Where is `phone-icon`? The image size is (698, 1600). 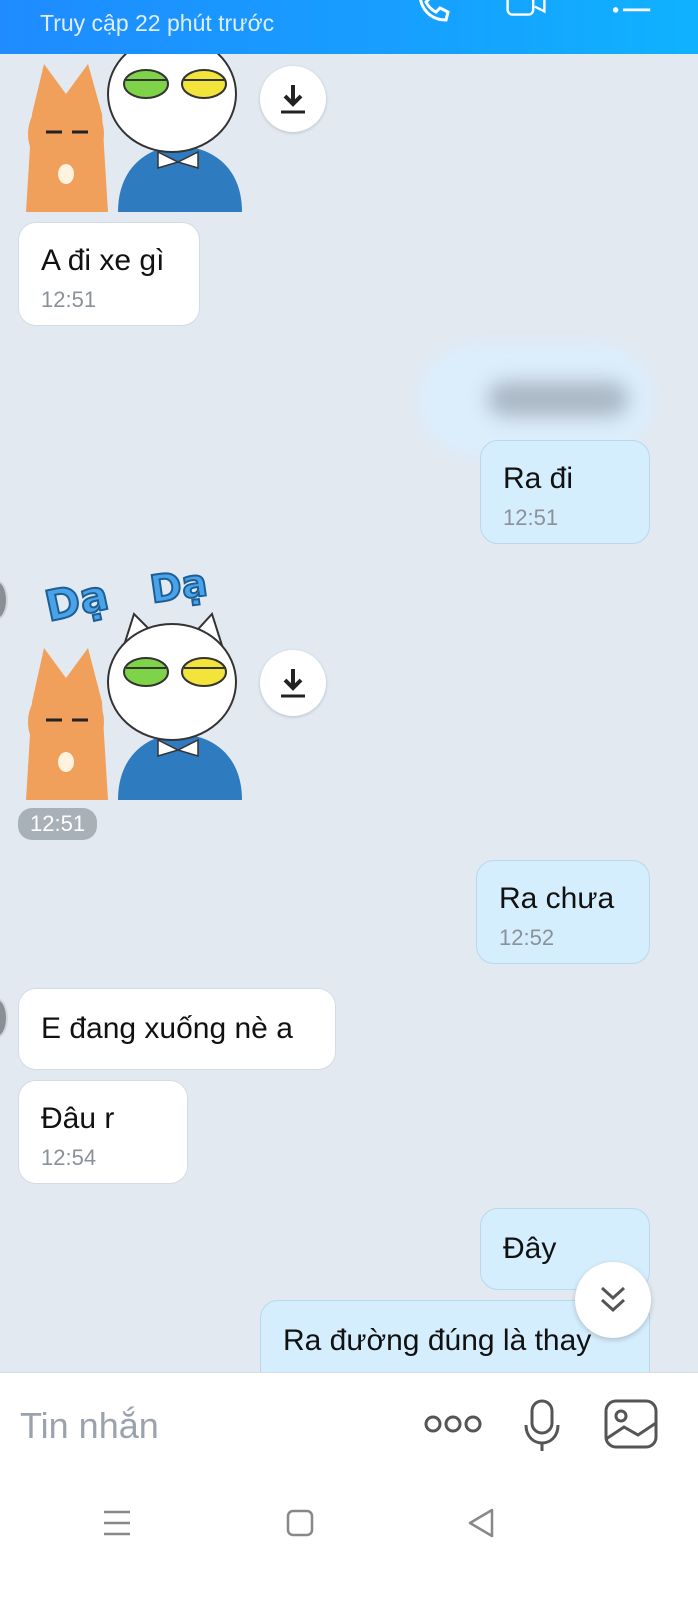
phone-icon is located at coordinates (432, 12).